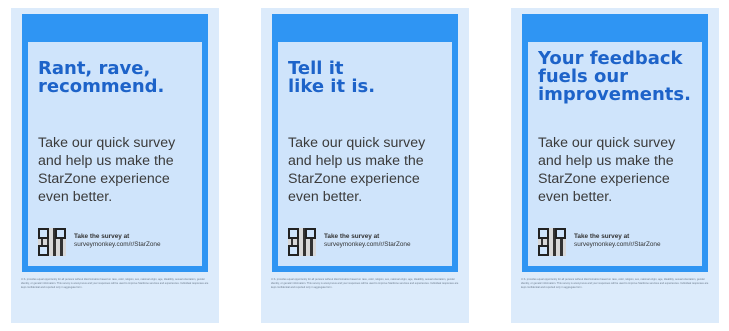  I want to click on poster-headline: Tell it like it is., so click(332, 77).